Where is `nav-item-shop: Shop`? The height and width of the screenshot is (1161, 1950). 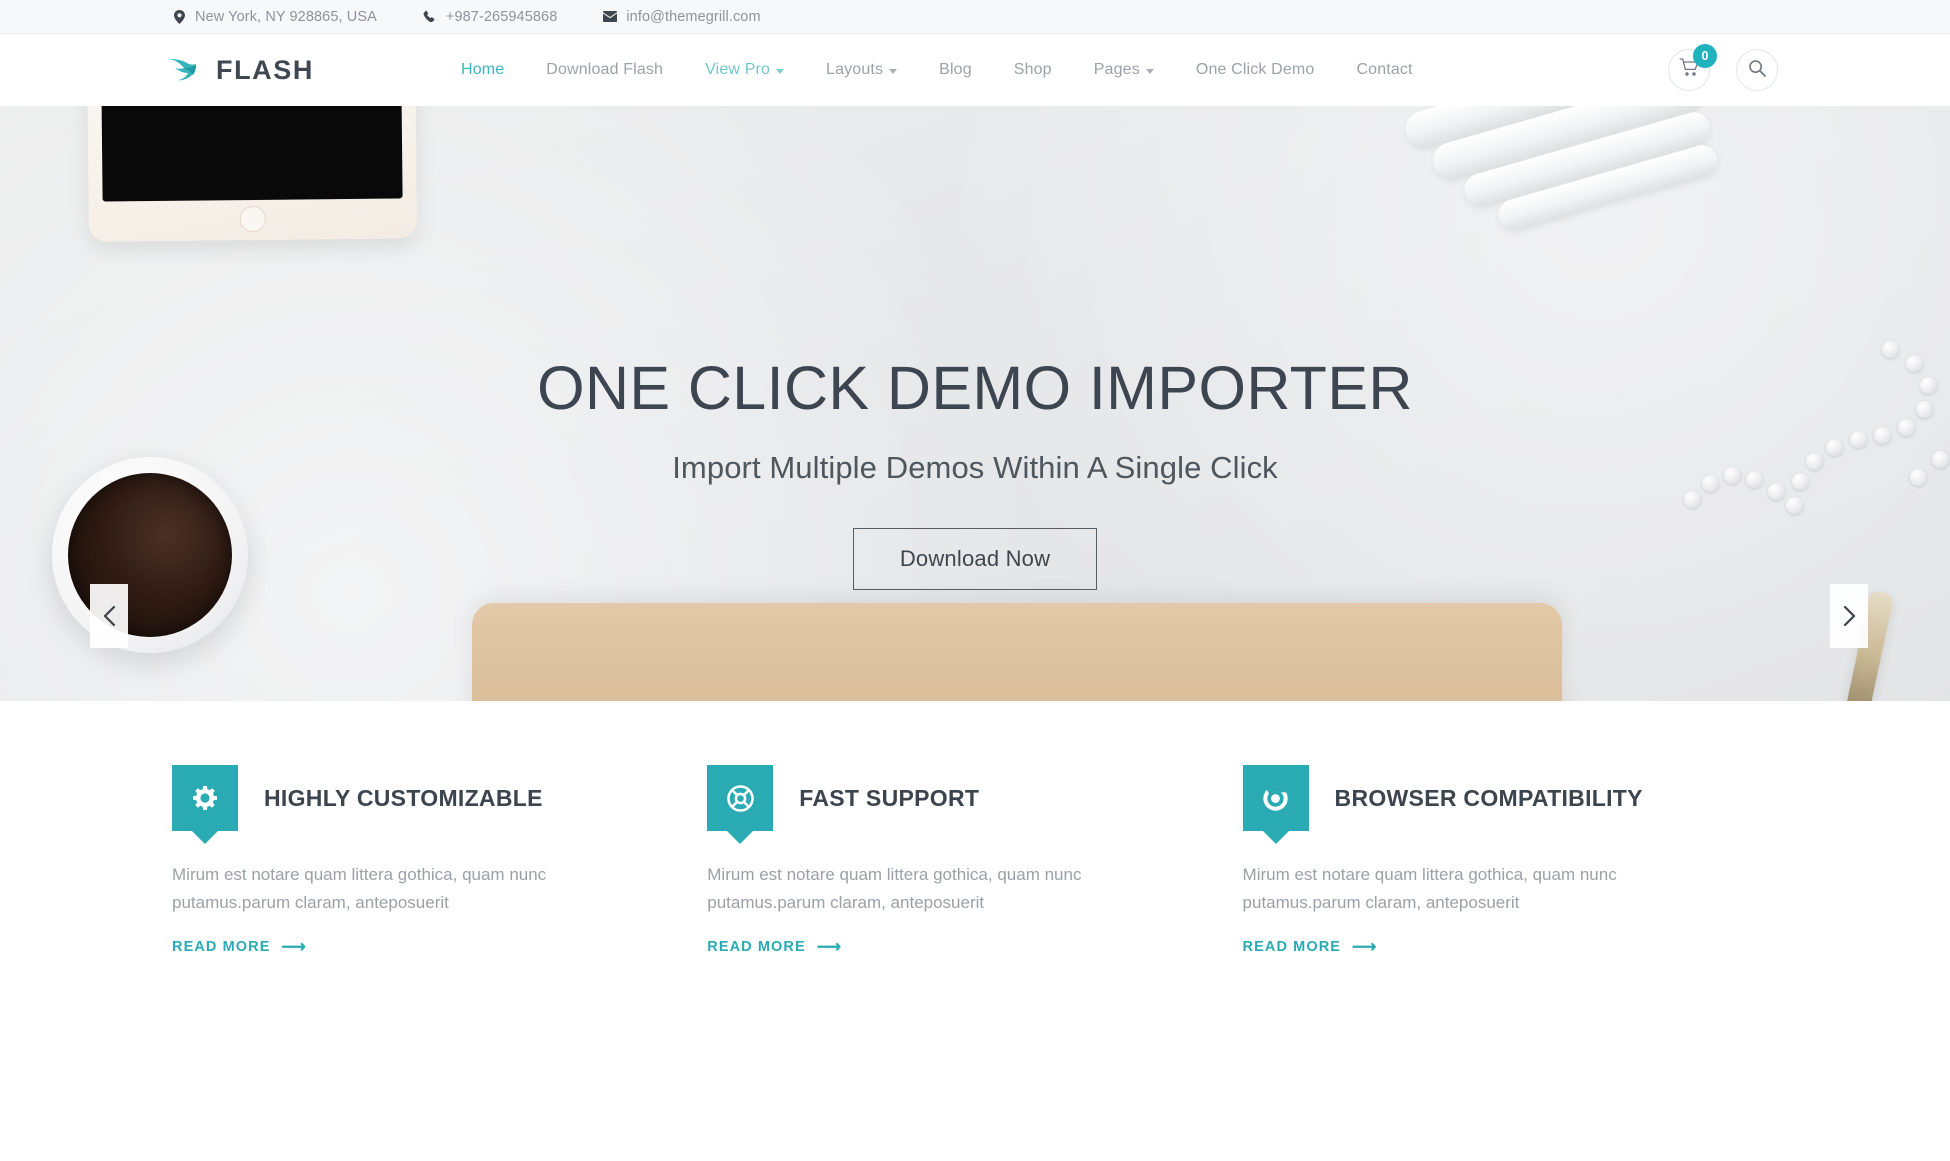 nav-item-shop: Shop is located at coordinates (1033, 70).